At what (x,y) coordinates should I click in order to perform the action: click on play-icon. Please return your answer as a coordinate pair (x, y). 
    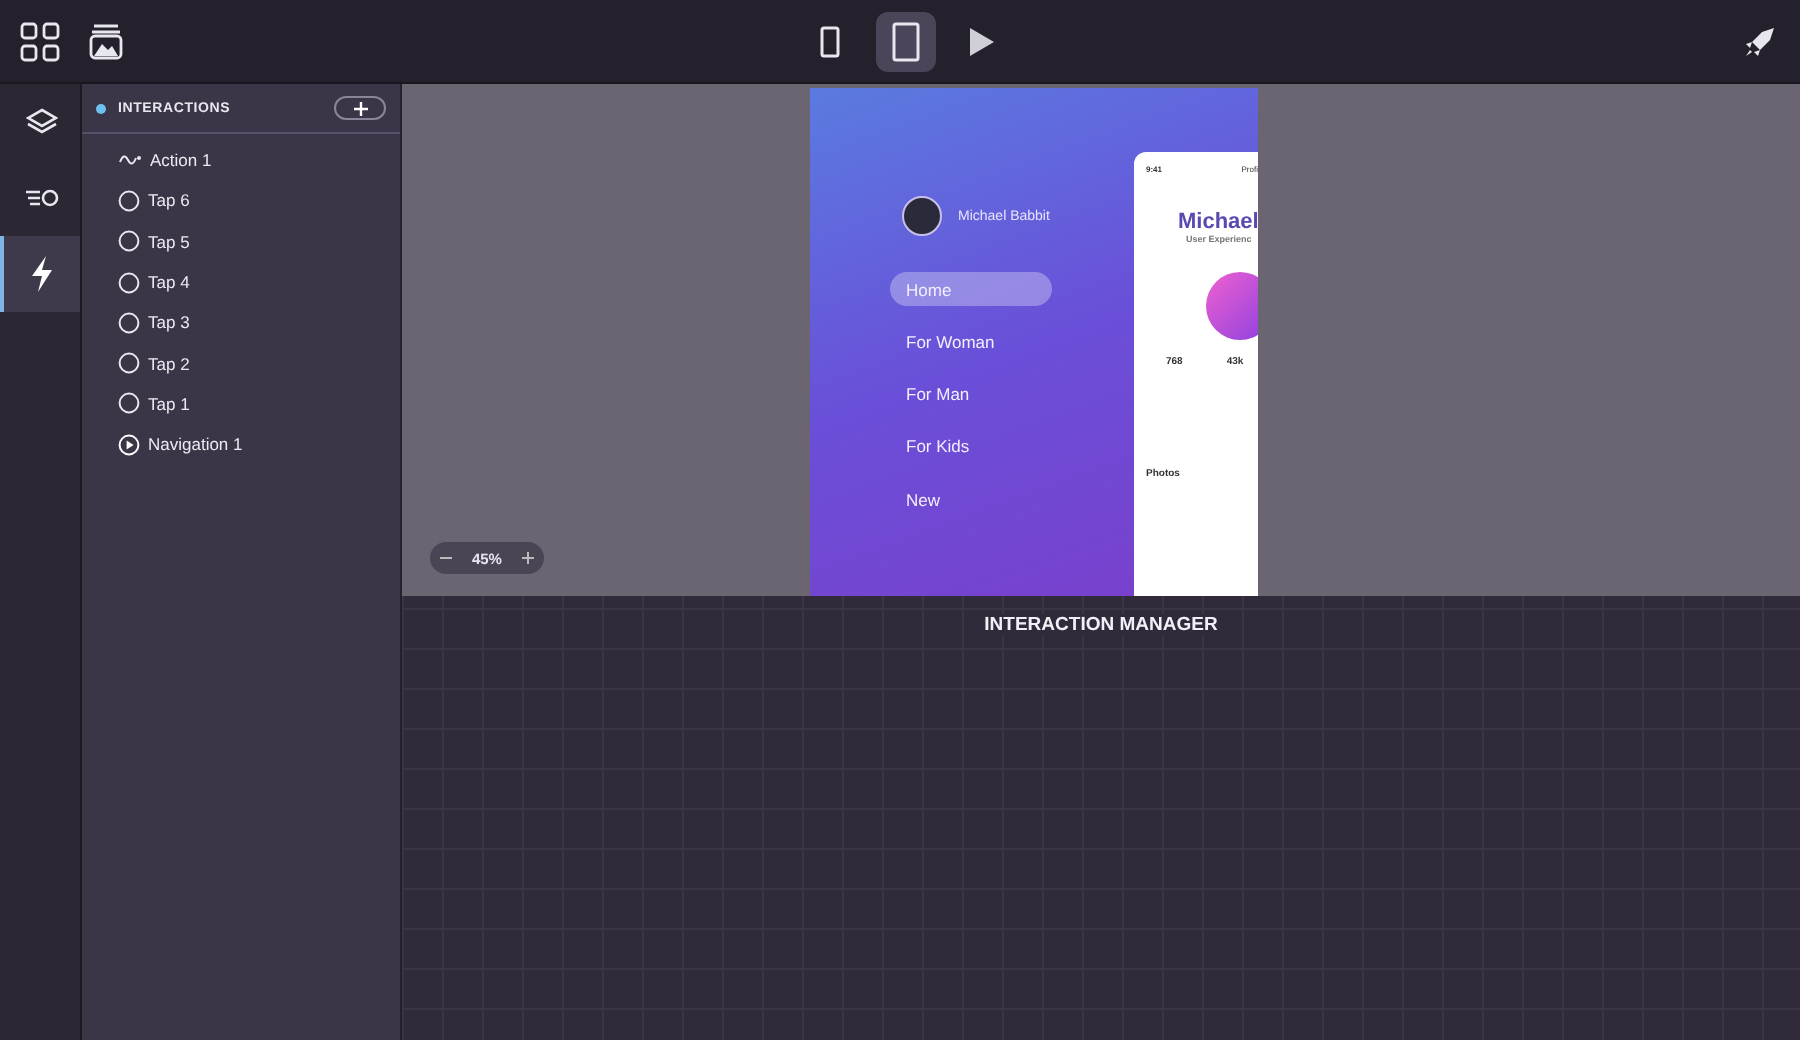
    Looking at the image, I should click on (982, 41).